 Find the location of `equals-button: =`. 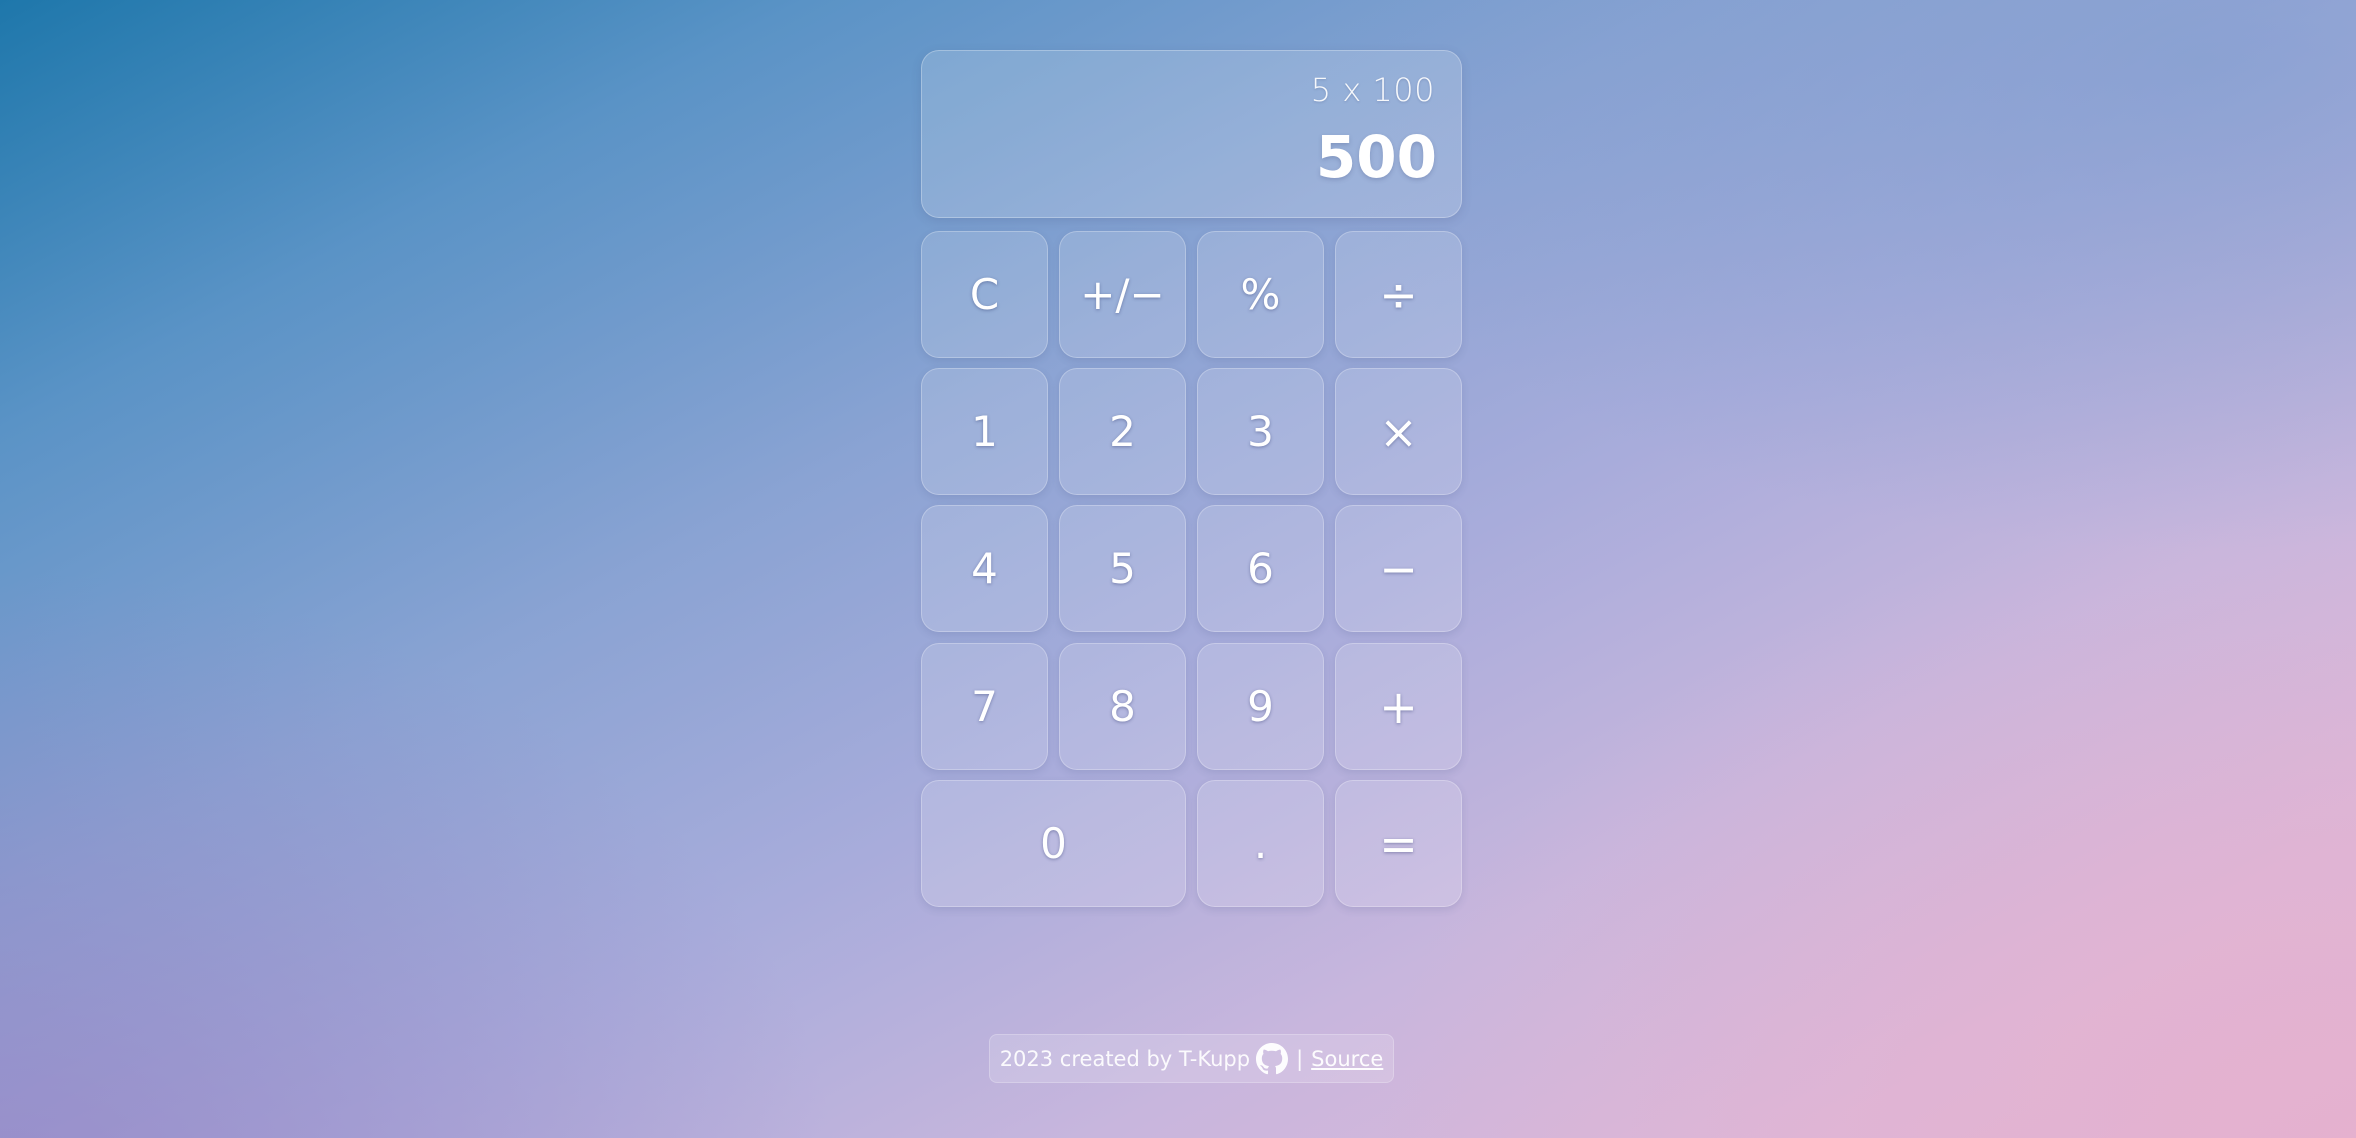

equals-button: = is located at coordinates (1398, 843).